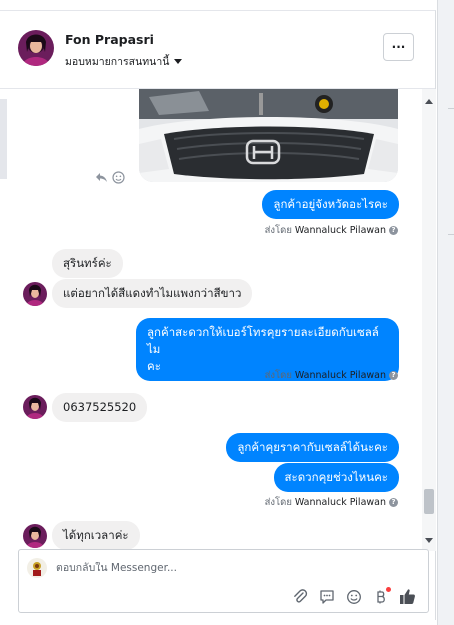 The width and height of the screenshot is (454, 625). What do you see at coordinates (429, 501) in the screenshot?
I see `scroll-thumb` at bounding box center [429, 501].